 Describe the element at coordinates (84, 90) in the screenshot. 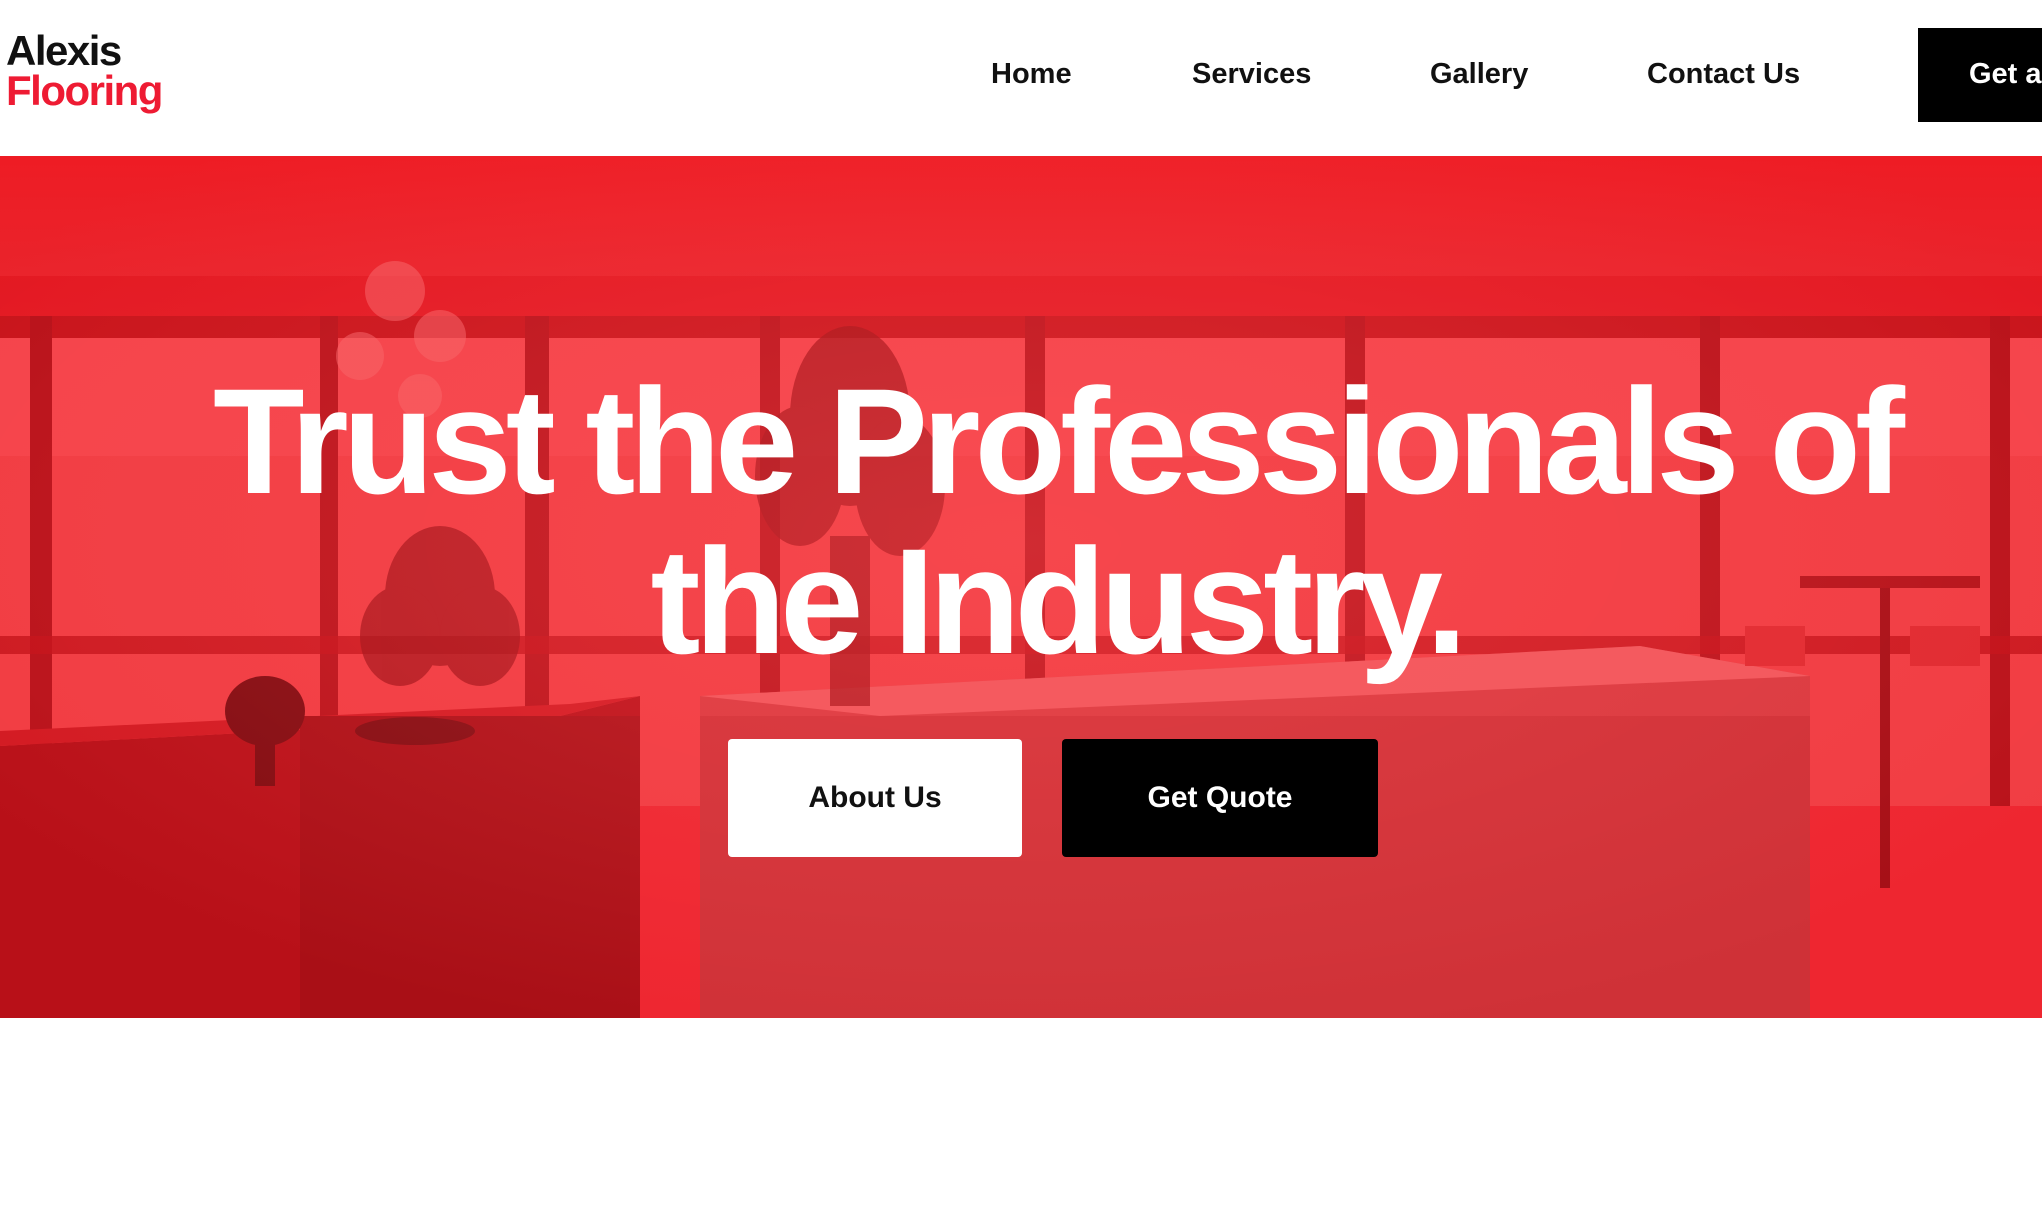

I see `logo-text-flooring: Flooring` at that location.